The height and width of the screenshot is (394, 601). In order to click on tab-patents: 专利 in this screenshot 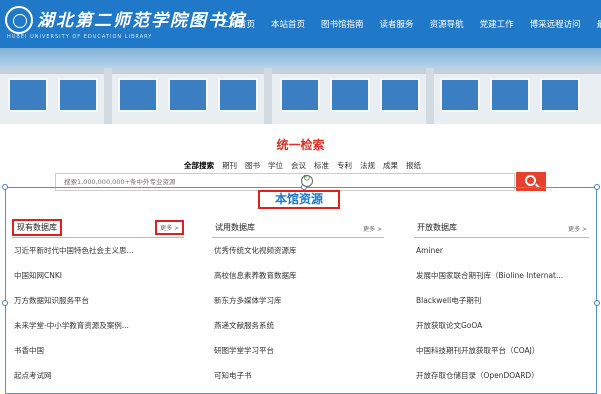, I will do `click(344, 165)`.